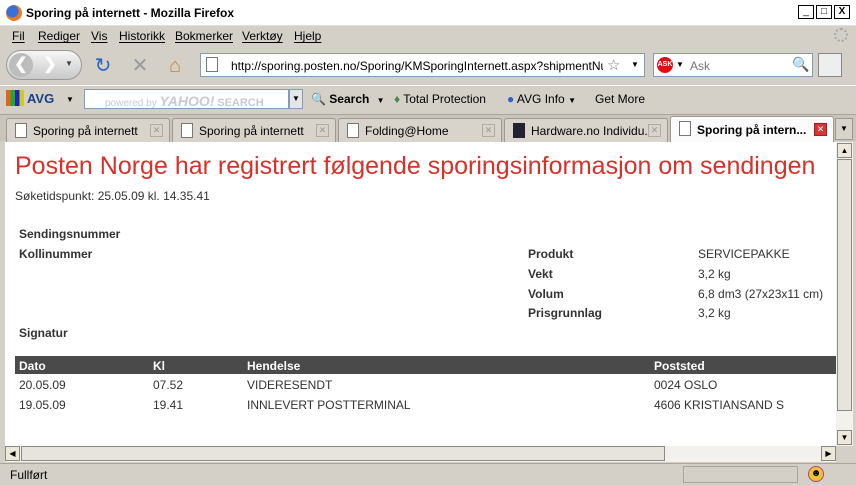 Image resolution: width=856 pixels, height=485 pixels. What do you see at coordinates (842, 12) in the screenshot?
I see `close-button: X` at bounding box center [842, 12].